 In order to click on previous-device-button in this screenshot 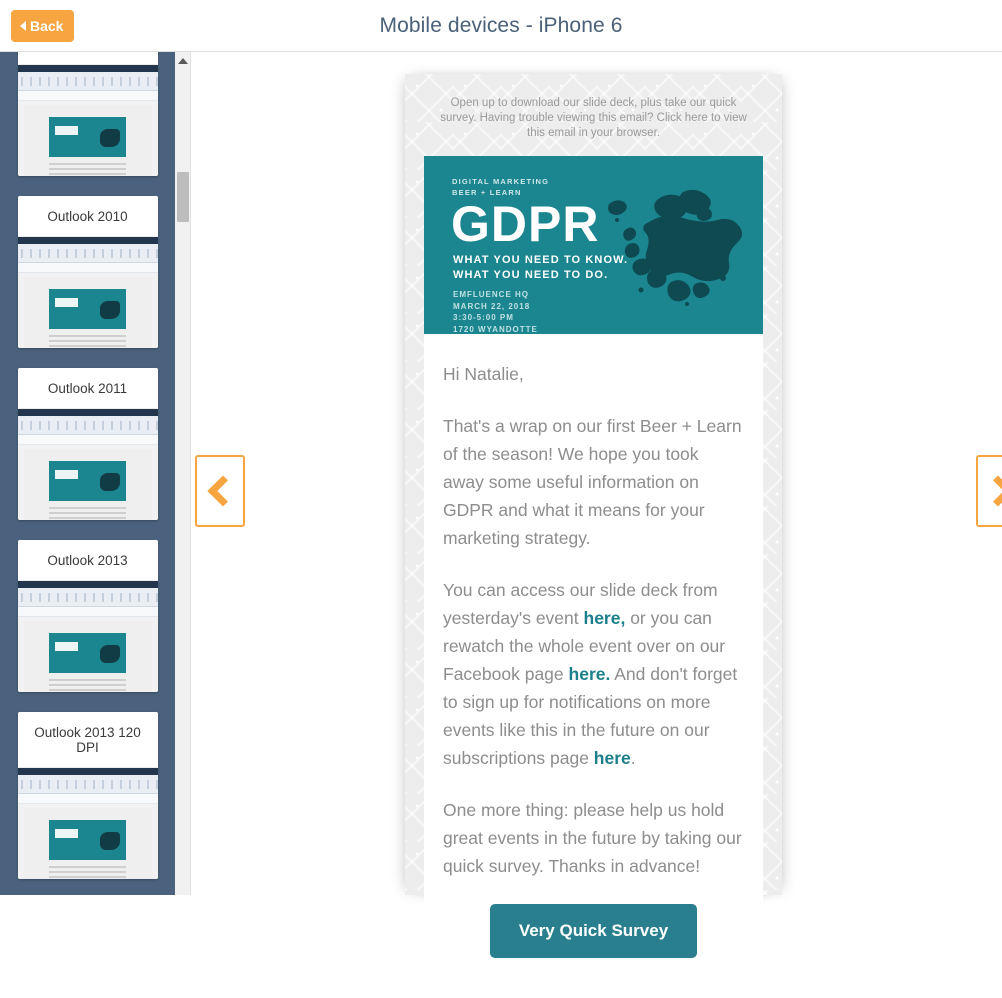, I will do `click(220, 491)`.